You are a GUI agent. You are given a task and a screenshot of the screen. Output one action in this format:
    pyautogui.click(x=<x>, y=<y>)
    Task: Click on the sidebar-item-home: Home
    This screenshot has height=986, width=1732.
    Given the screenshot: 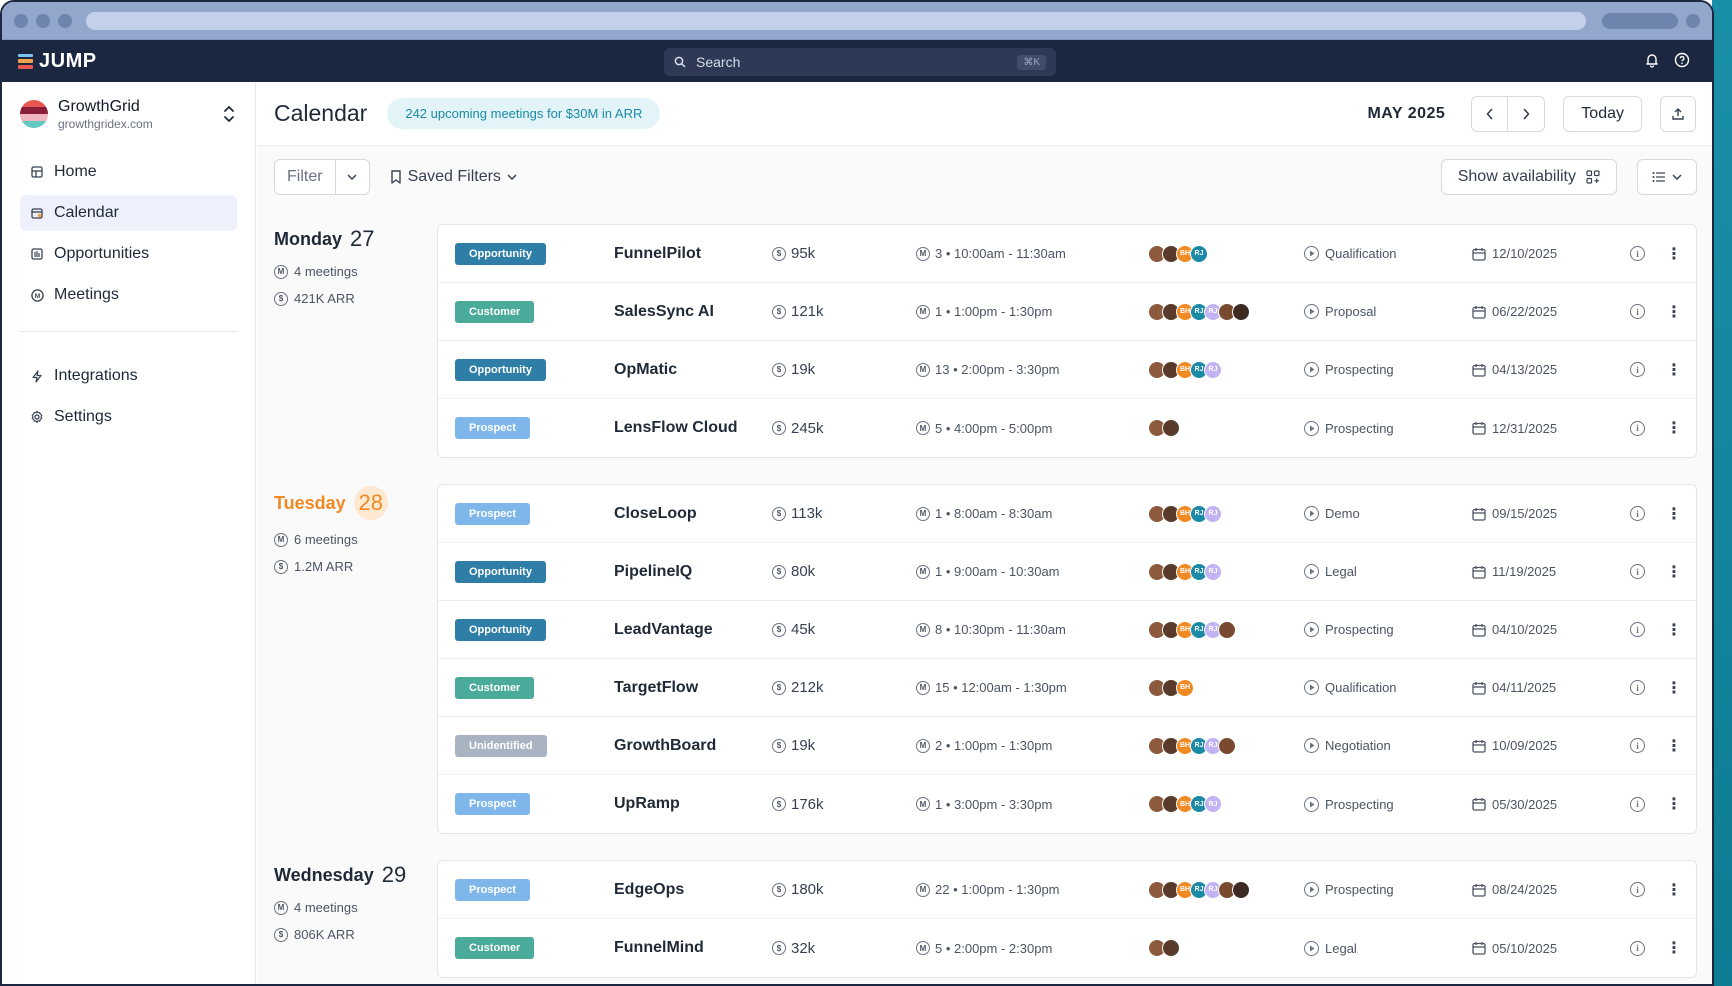 What is the action you would take?
    pyautogui.click(x=128, y=172)
    